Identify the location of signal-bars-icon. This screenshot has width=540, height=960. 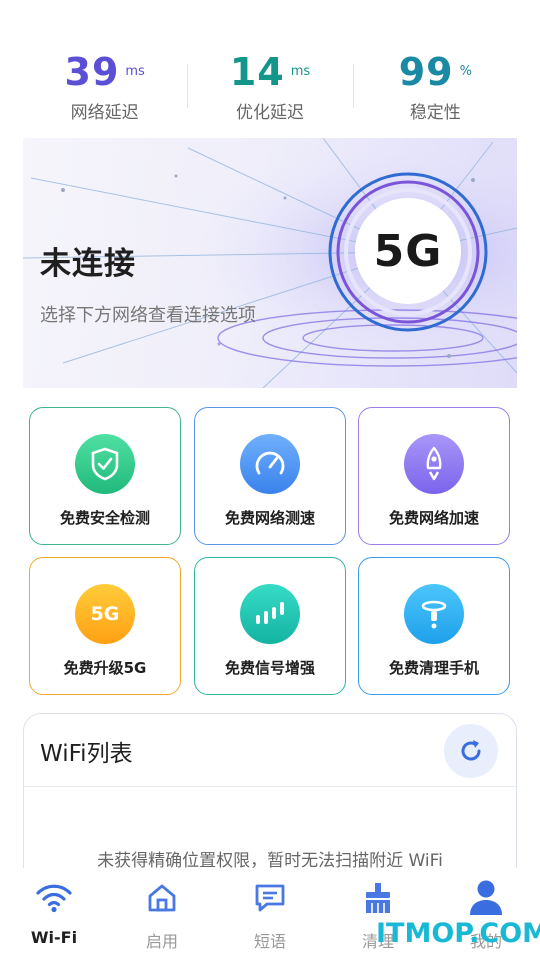
(270, 614).